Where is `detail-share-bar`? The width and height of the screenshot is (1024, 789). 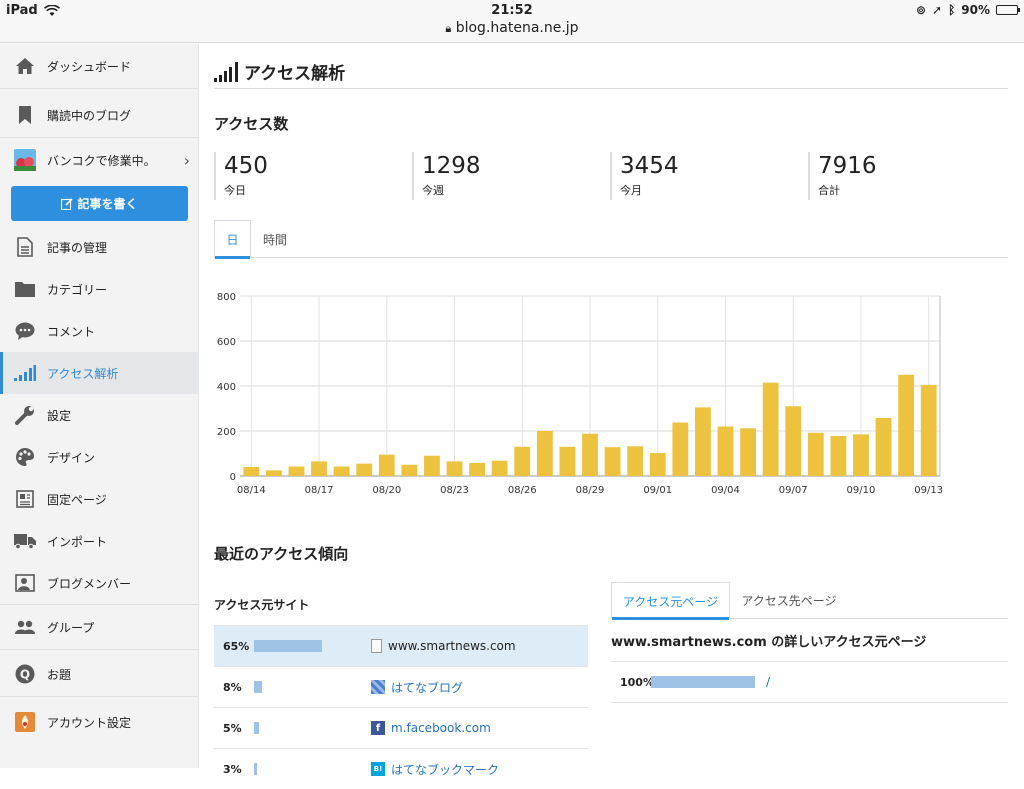
detail-share-bar is located at coordinates (703, 682).